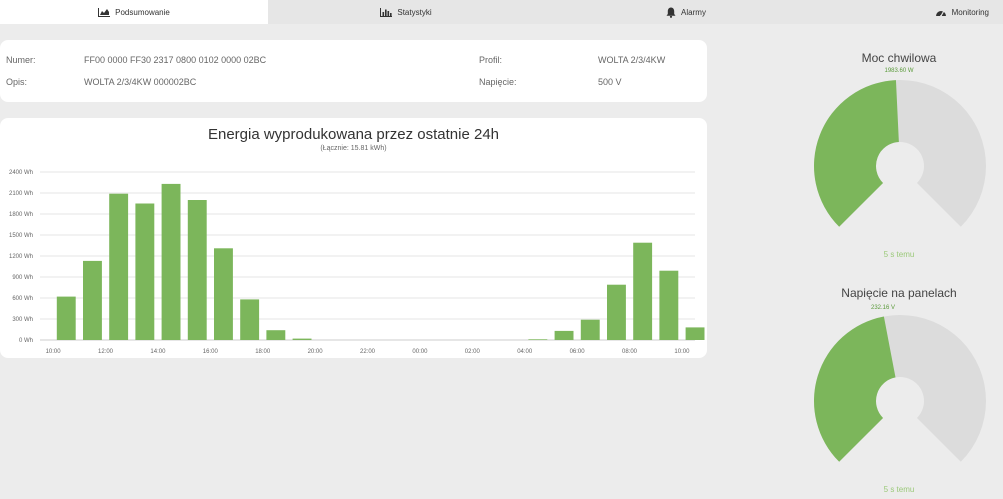  Describe the element at coordinates (140, 82) in the screenshot. I see `opis-value: WOLTA 2/3/4KW 000002BC` at that location.